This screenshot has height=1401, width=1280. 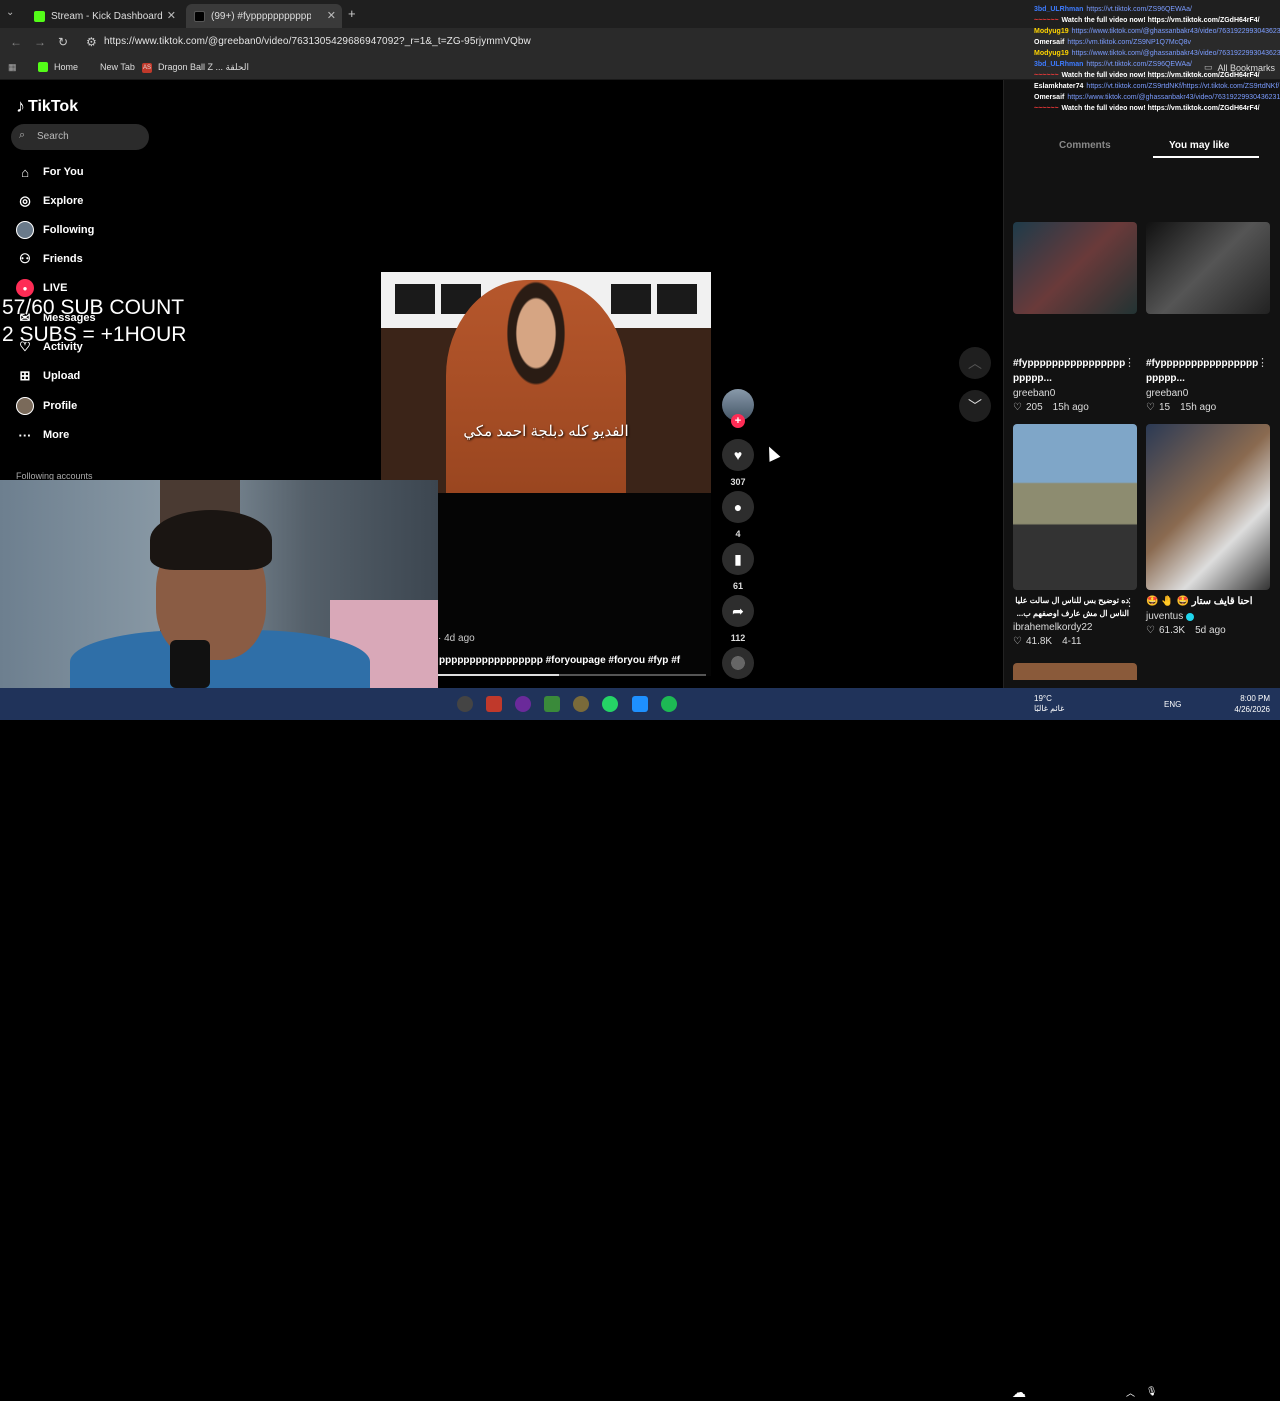 I want to click on minecraft-icon, so click(x=552, y=704).